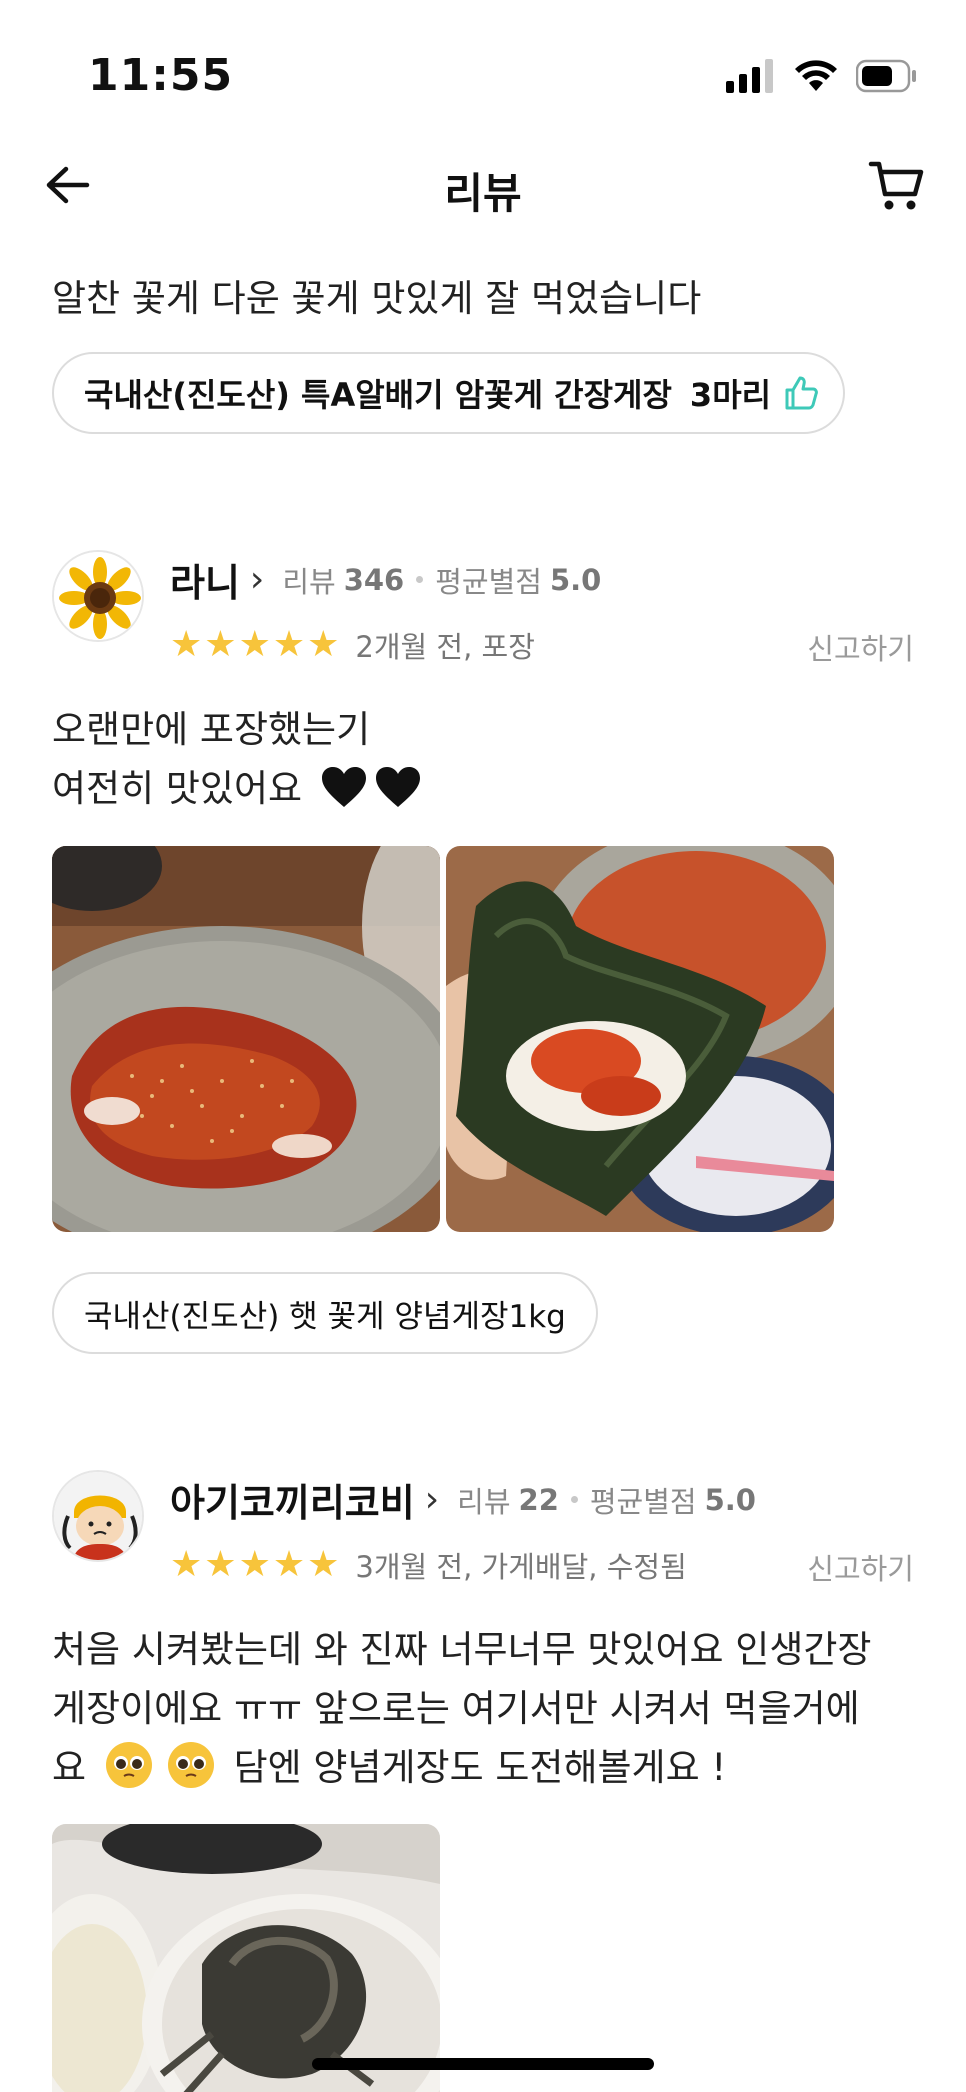 The width and height of the screenshot is (966, 2092). I want to click on thumbs-up-icon, so click(801, 393).